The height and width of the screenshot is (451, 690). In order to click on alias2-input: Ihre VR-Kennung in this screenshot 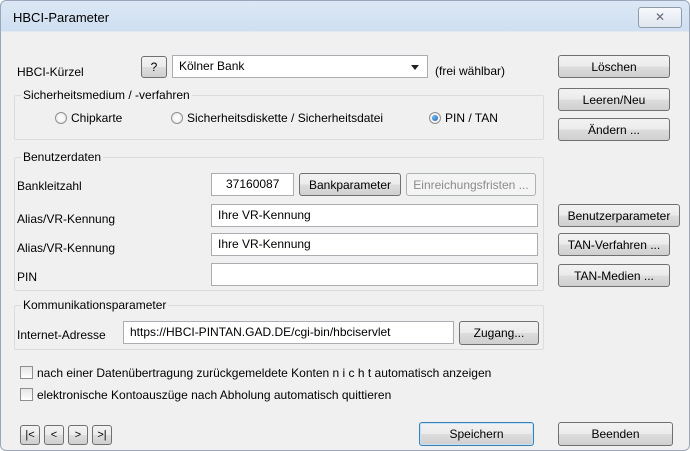, I will do `click(374, 244)`.